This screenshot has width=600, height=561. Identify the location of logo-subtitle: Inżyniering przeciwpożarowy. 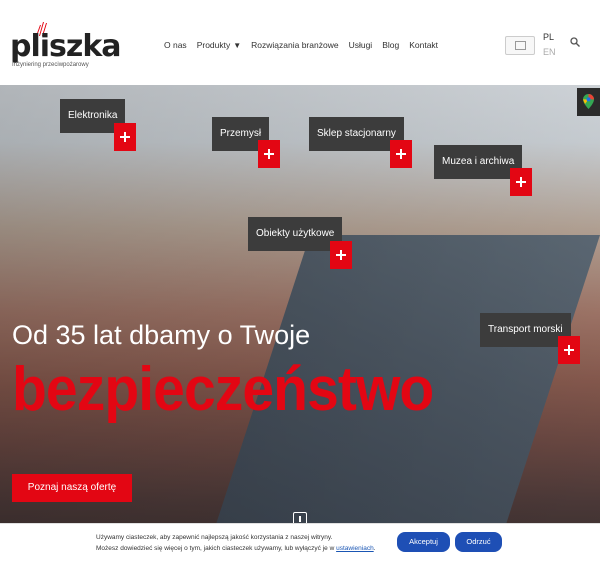
(50, 65).